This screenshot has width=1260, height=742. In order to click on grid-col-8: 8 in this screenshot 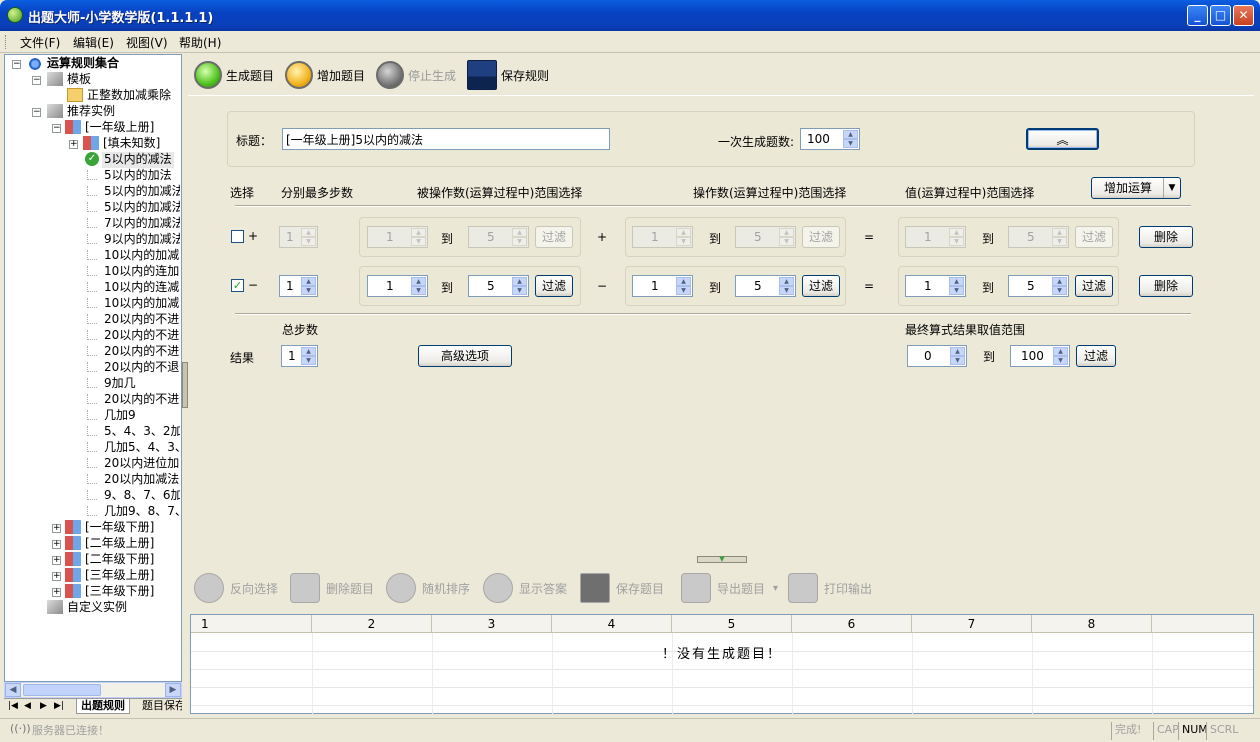, I will do `click(1092, 624)`.